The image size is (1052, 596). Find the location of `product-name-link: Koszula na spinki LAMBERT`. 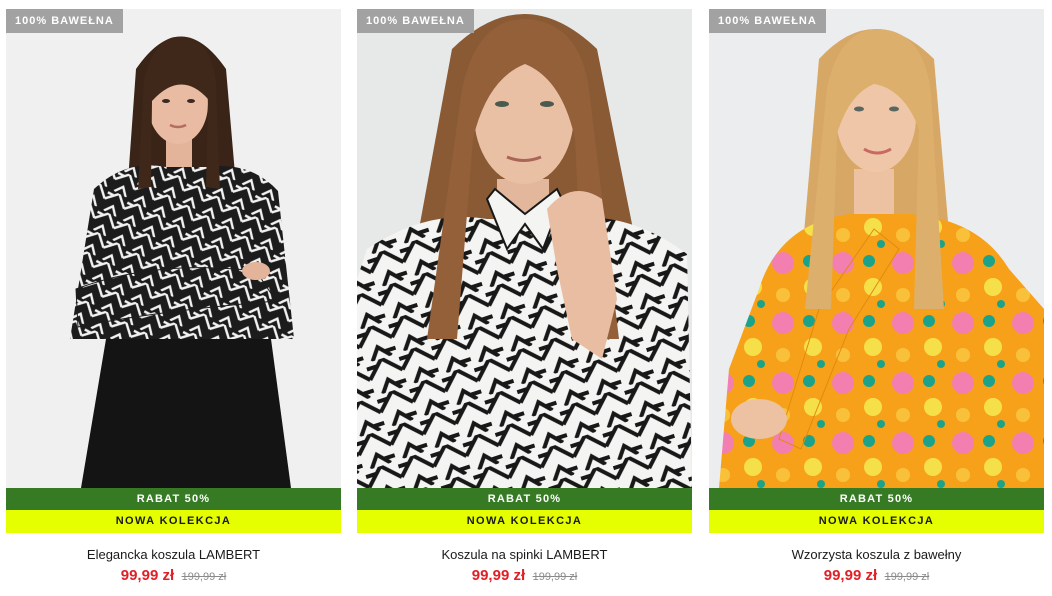

product-name-link: Koszula na spinki LAMBERT is located at coordinates (524, 554).